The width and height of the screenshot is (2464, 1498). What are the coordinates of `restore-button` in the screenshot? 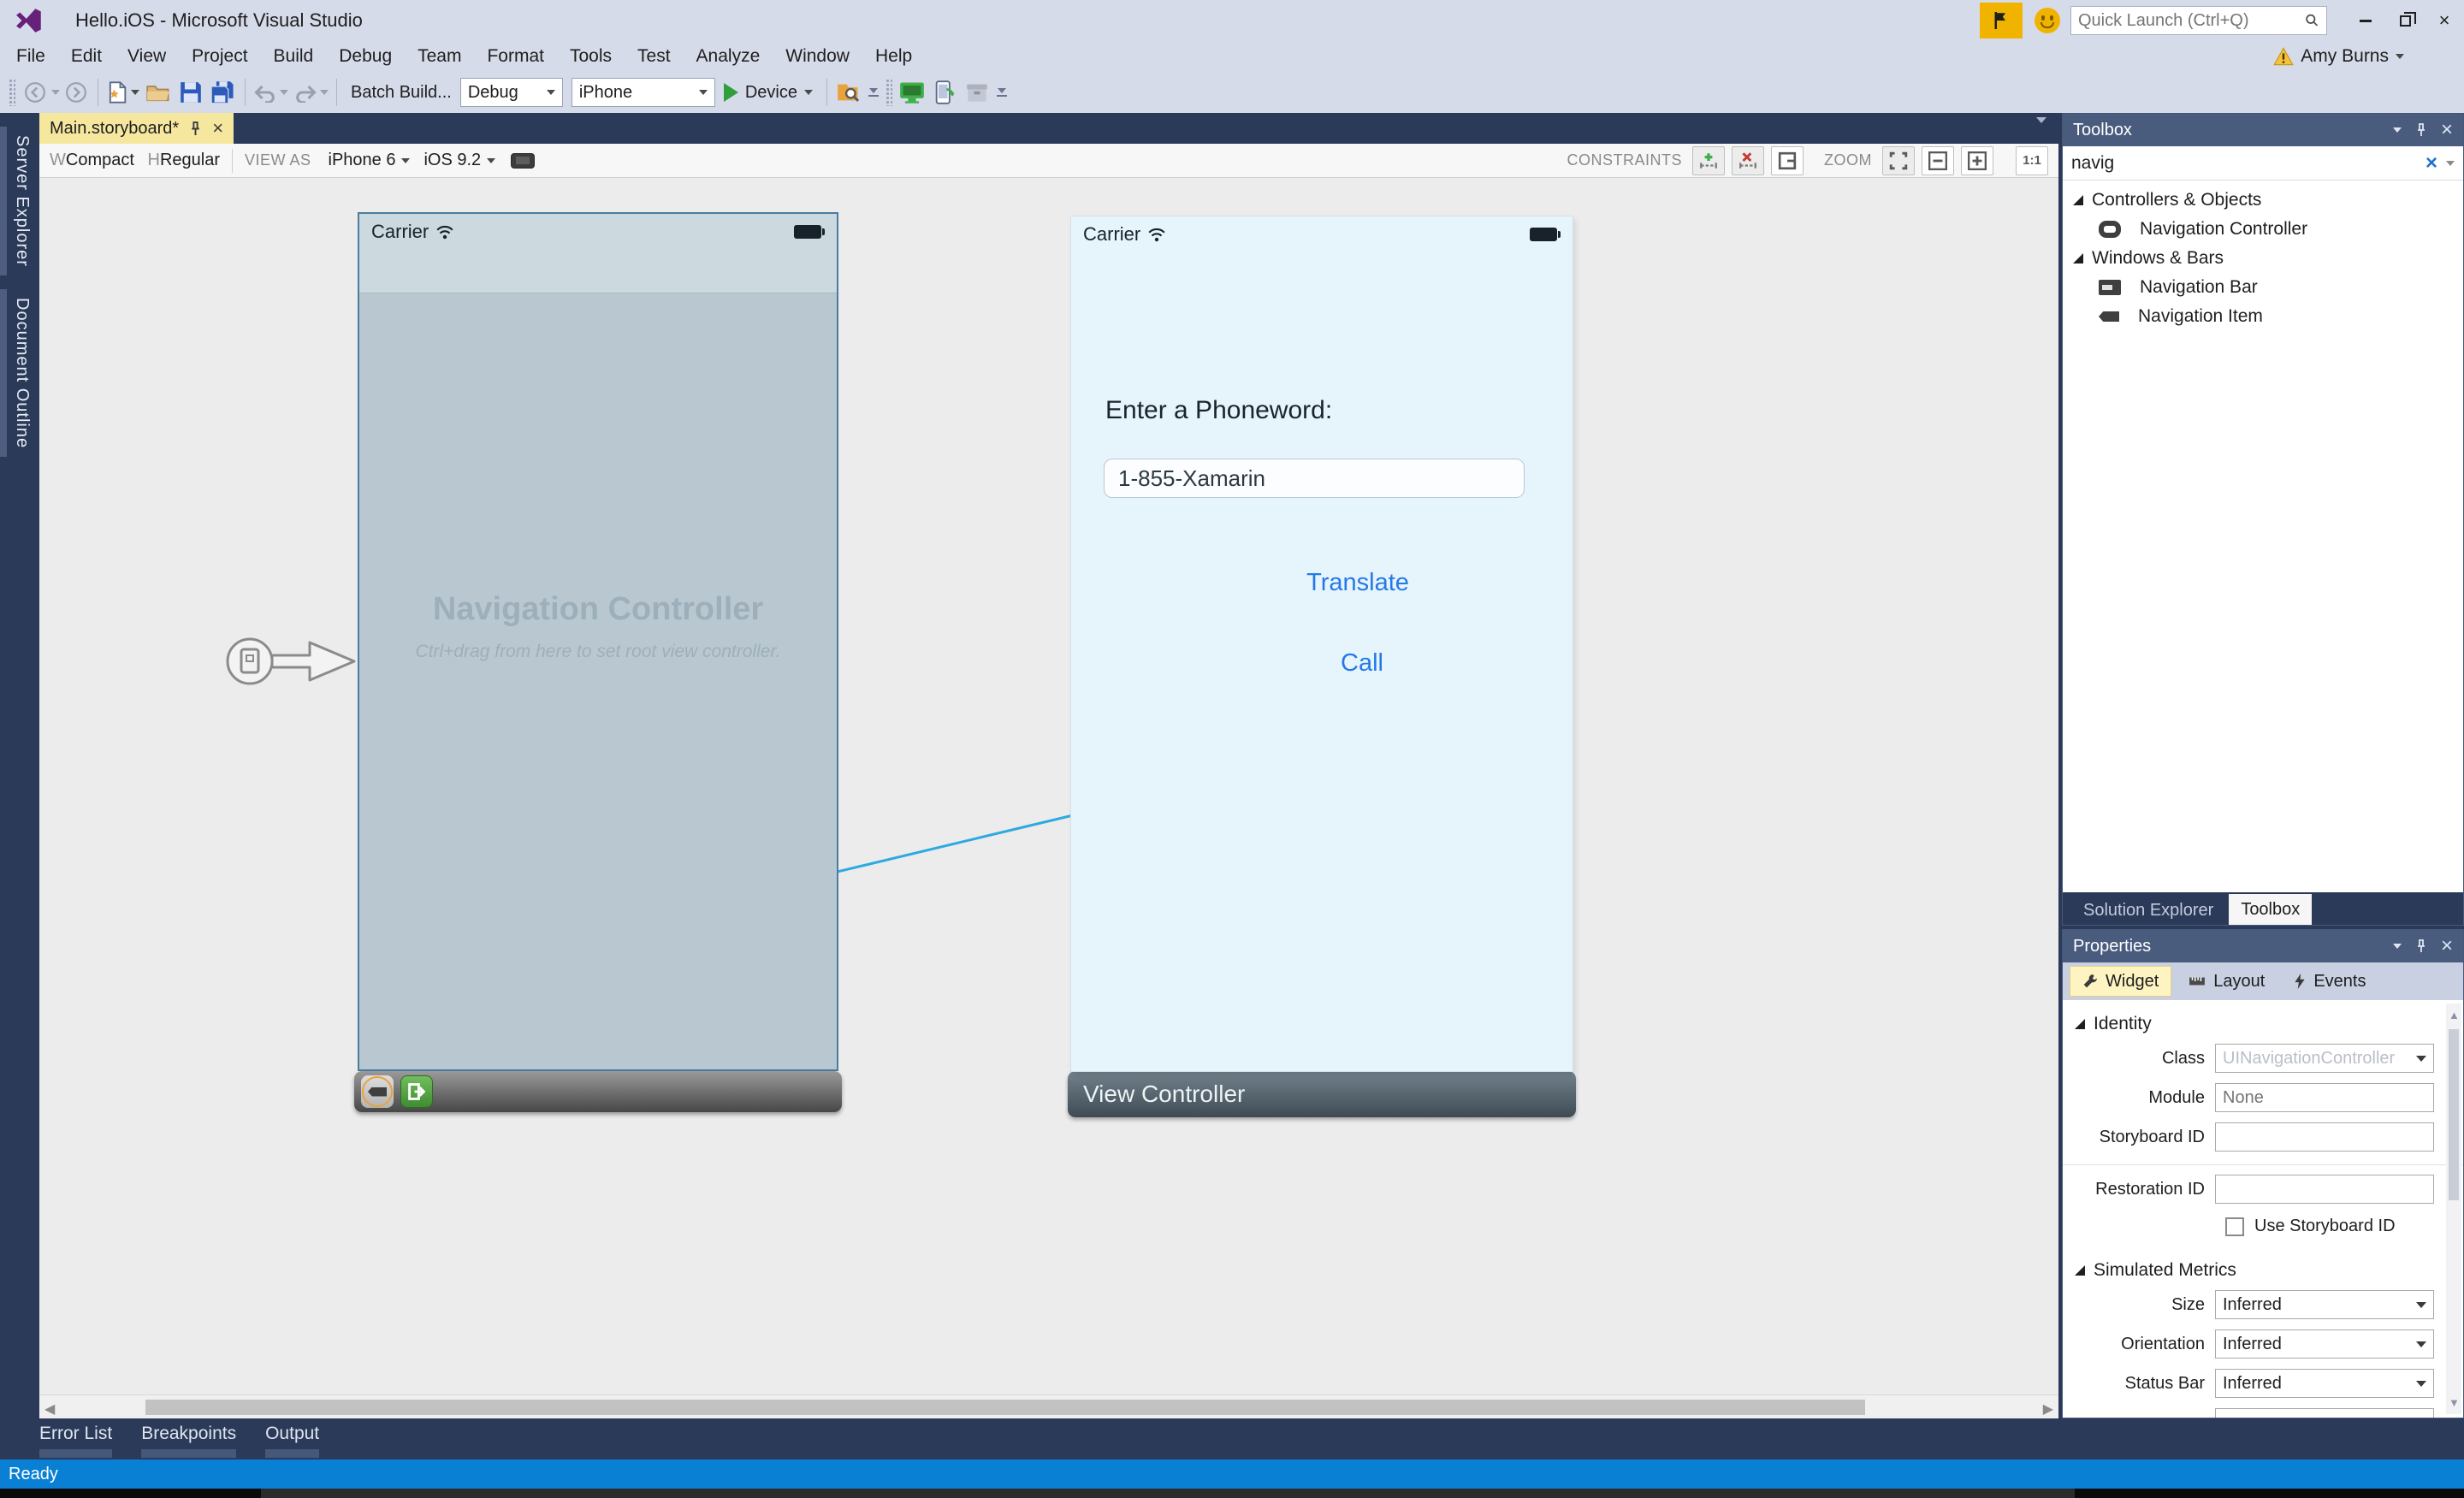 It's located at (2405, 21).